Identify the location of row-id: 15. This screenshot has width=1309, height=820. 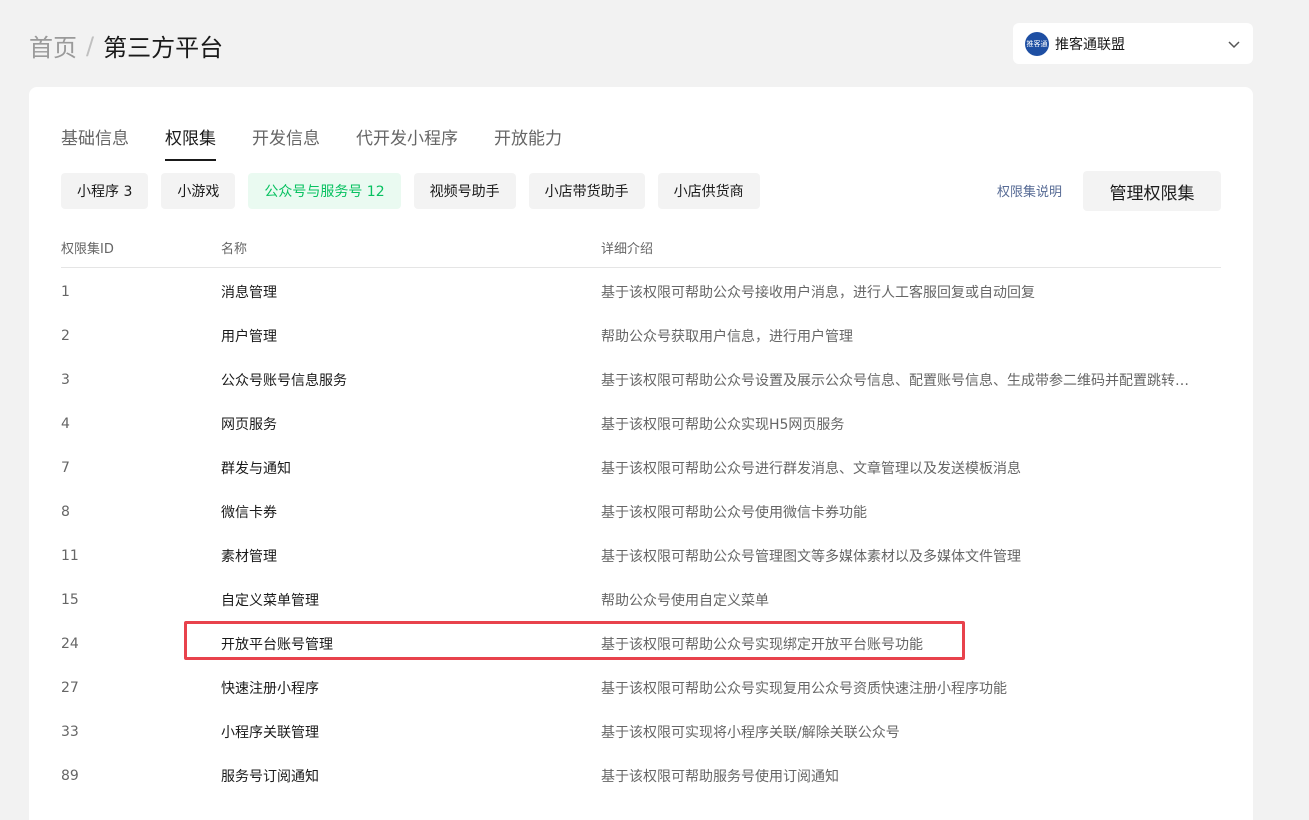
(70, 600).